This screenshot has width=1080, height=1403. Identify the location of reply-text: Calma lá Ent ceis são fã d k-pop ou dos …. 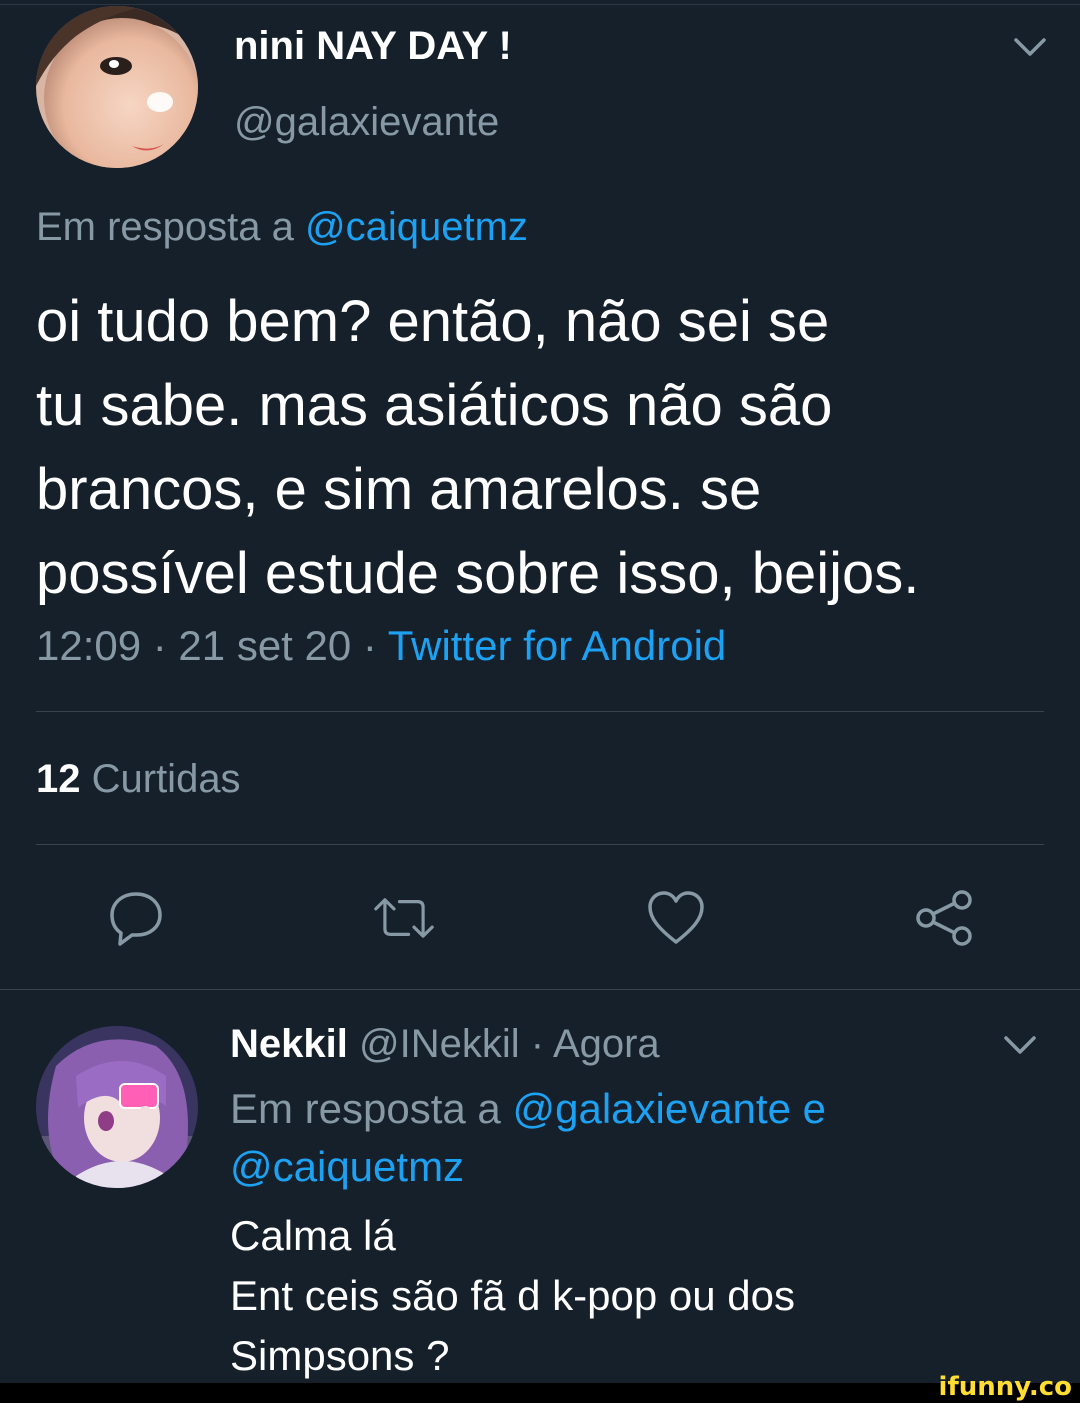
(610, 1296).